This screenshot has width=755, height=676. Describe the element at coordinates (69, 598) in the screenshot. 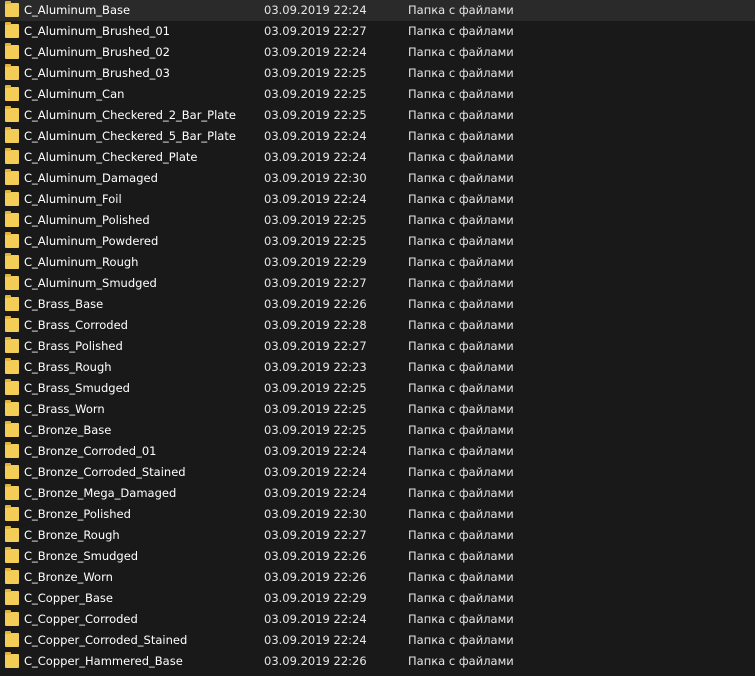

I see `file-name: C_Copper_Base` at that location.